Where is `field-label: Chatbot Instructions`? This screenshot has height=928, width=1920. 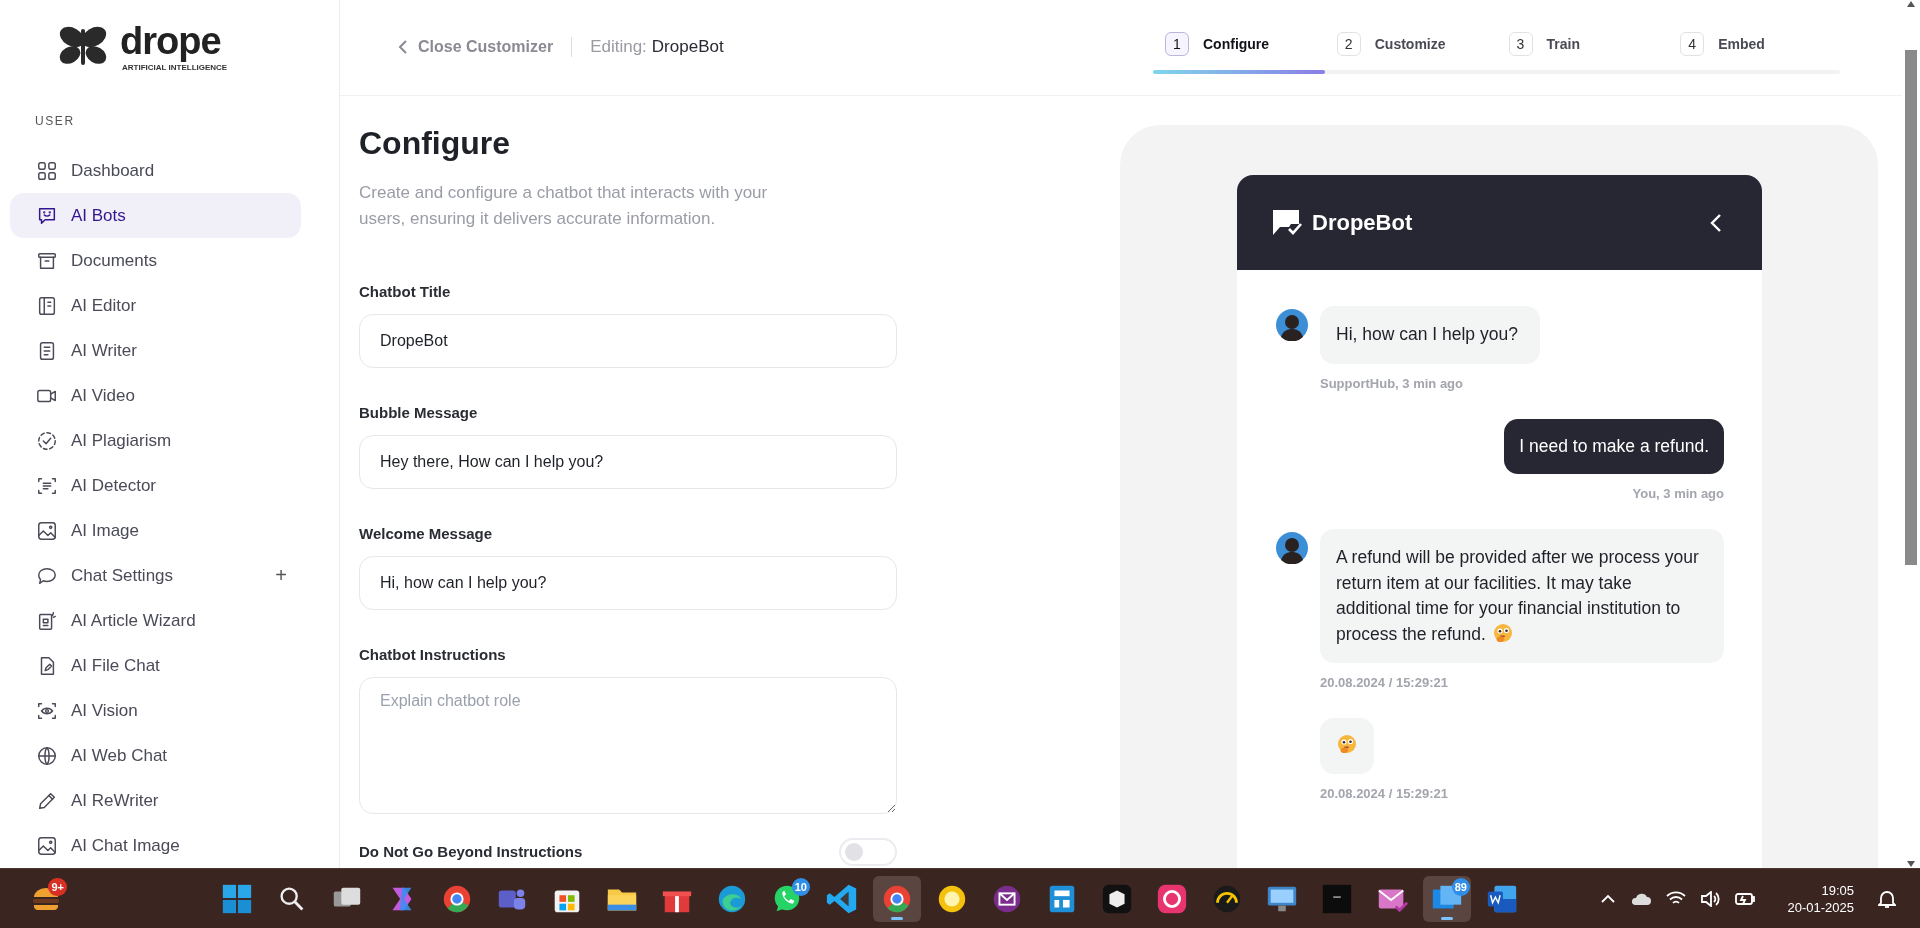
field-label: Chatbot Instructions is located at coordinates (433, 655).